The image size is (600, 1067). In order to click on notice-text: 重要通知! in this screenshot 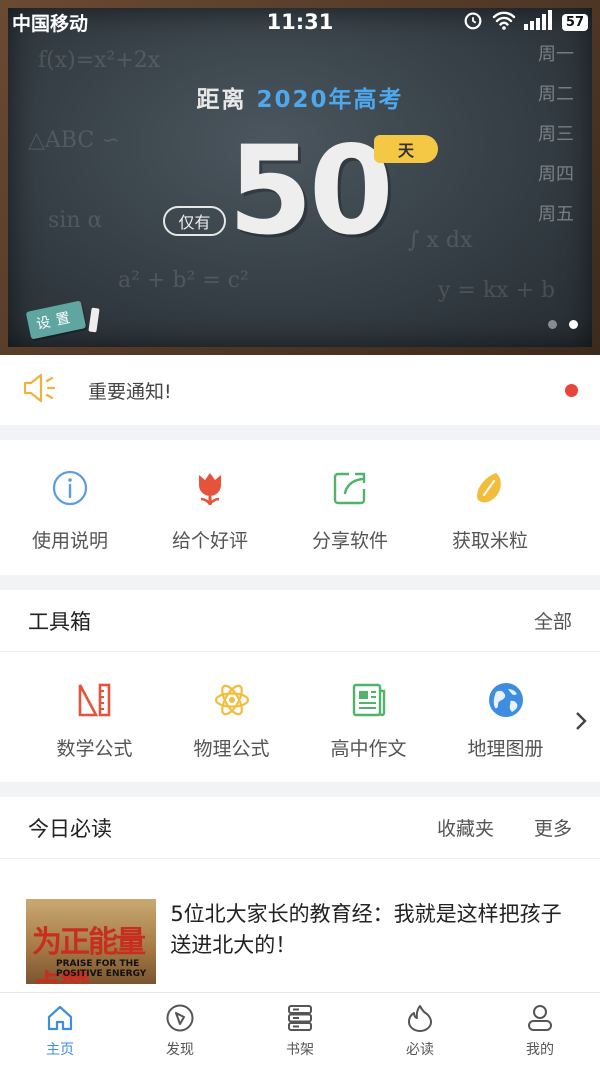, I will do `click(130, 391)`.